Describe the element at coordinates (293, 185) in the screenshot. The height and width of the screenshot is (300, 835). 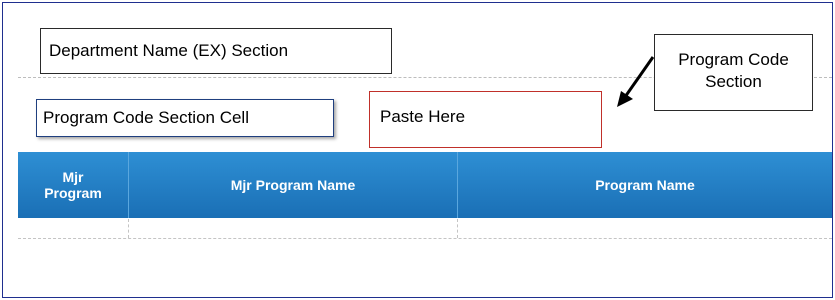
I see `column-header-mjr-program-name: Mjr Program Name` at that location.